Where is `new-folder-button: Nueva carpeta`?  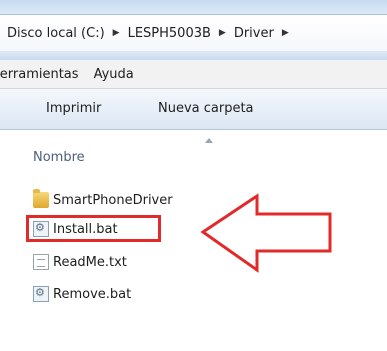
new-folder-button: Nueva carpeta is located at coordinates (206, 108).